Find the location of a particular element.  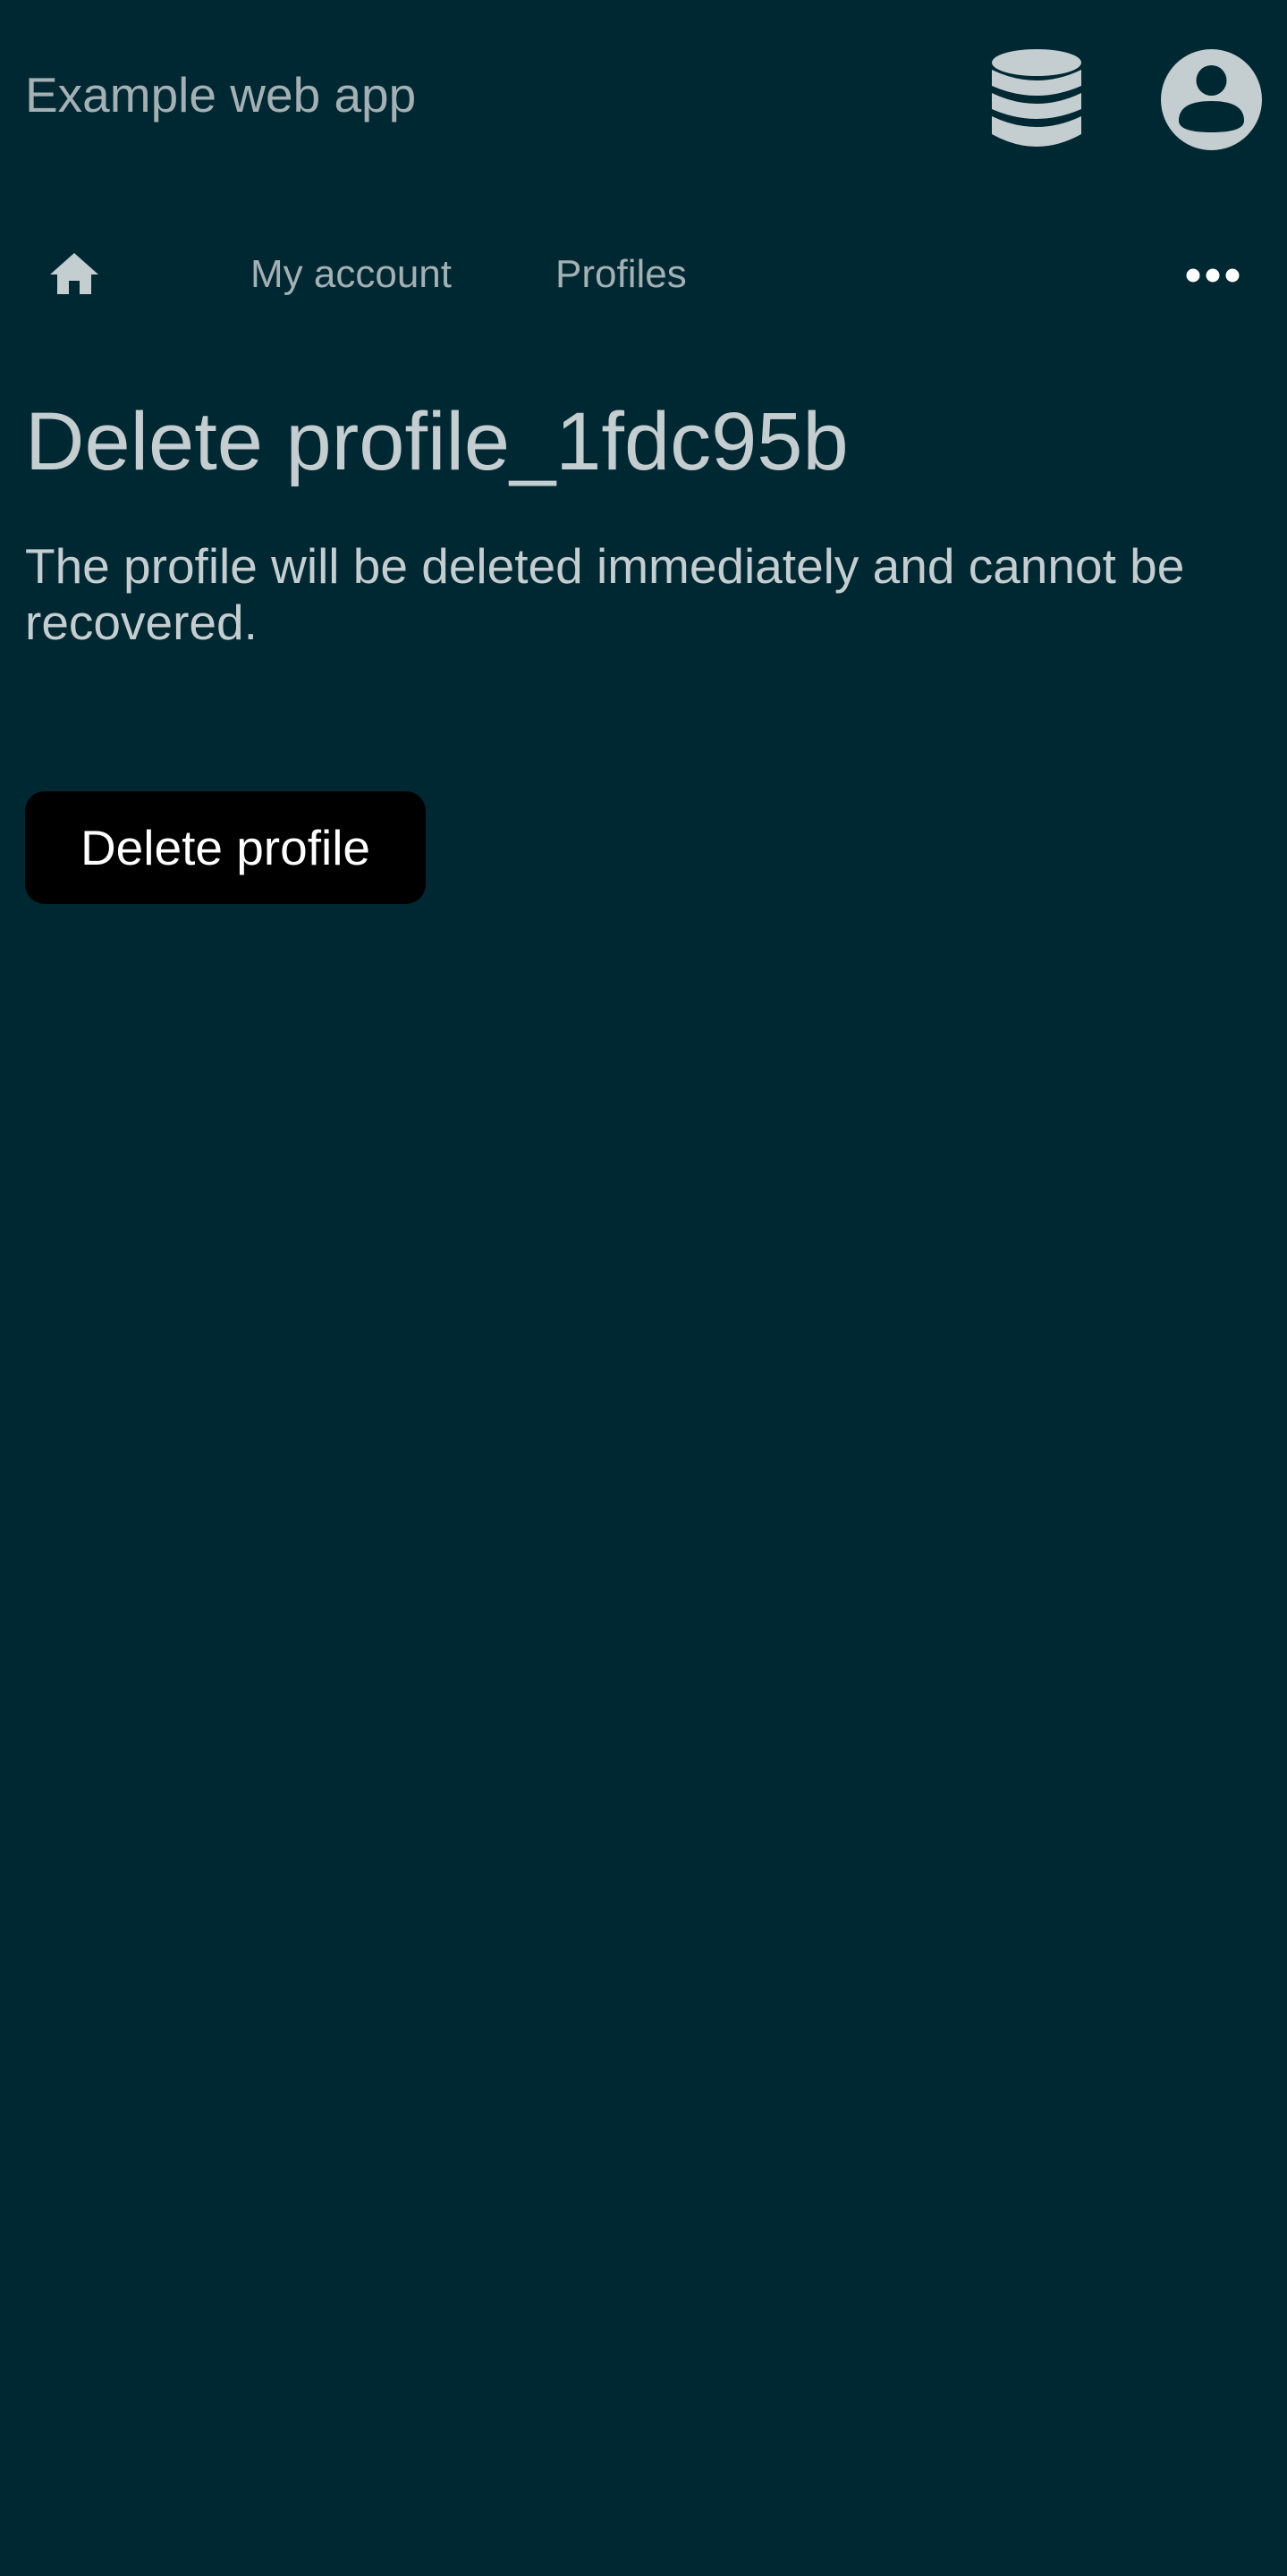

ellipsis-icon is located at coordinates (1213, 275).